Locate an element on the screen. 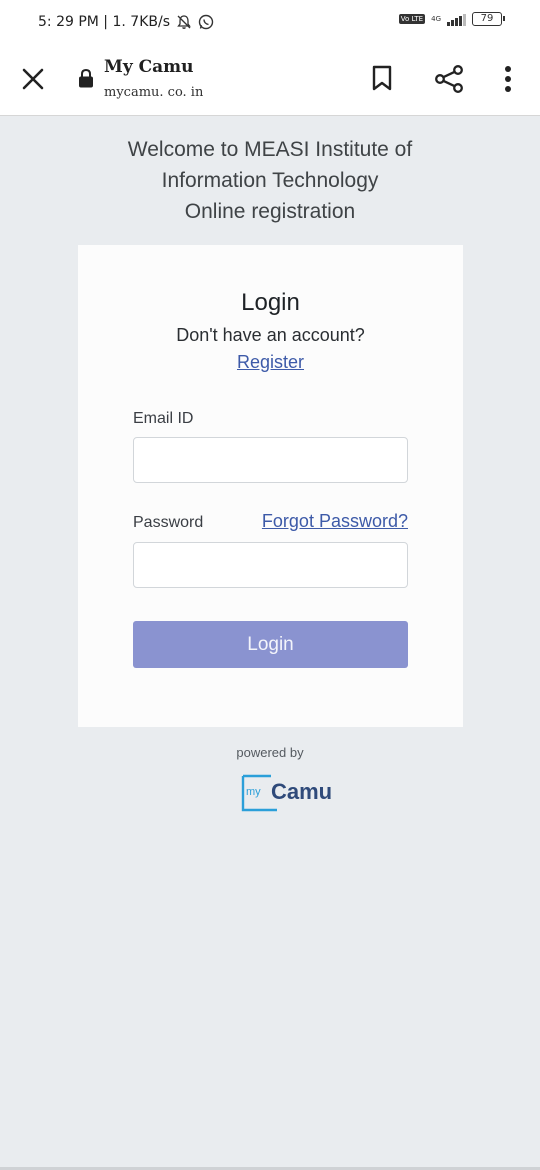 The image size is (540, 1170). volte-badge: Vo LTE is located at coordinates (412, 19).